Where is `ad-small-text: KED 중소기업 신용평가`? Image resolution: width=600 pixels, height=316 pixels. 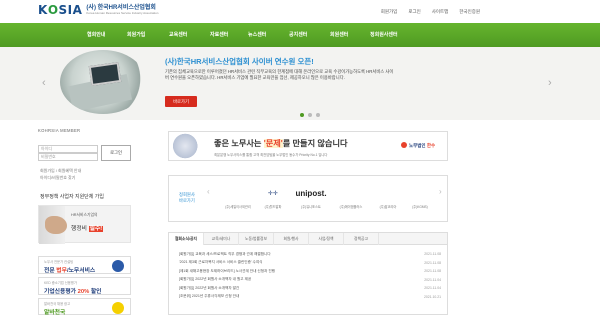 ad-small-text: KED 중소기업 신용평가 is located at coordinates (60, 283).